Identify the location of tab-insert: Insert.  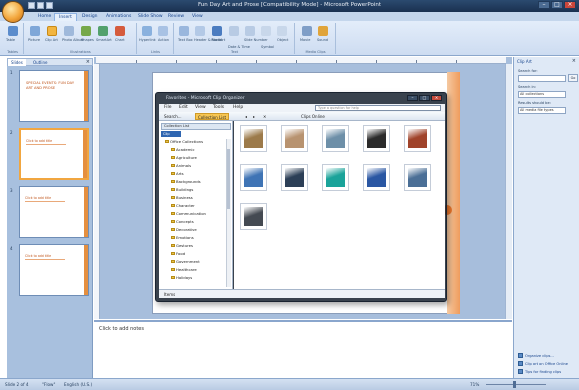
(65, 17).